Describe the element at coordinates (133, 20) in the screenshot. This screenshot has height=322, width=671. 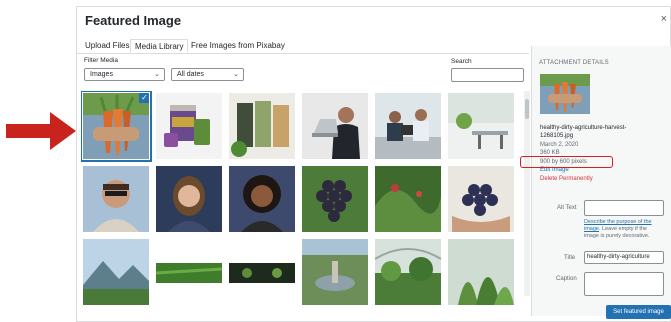
I see `dialog-title: Featured Image` at that location.